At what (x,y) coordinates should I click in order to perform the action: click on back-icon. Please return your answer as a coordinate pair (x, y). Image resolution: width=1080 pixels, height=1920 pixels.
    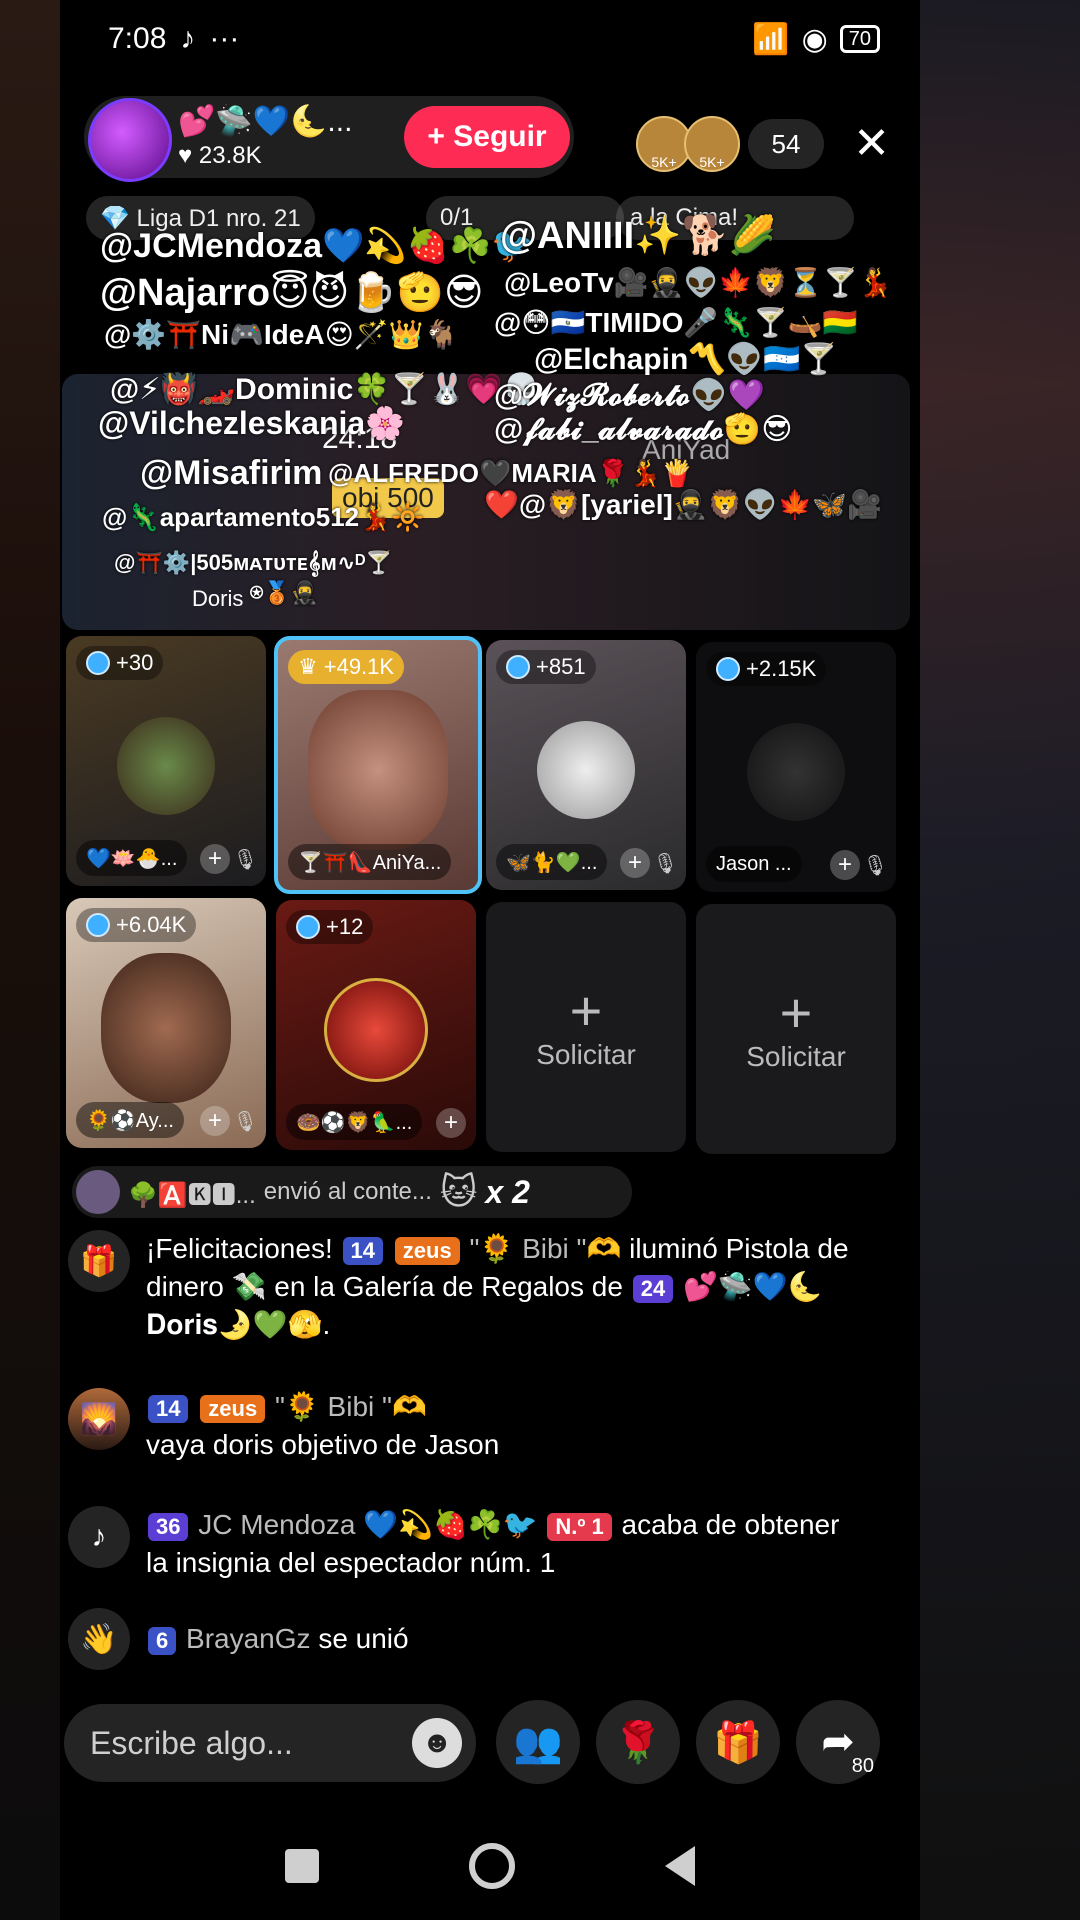
    Looking at the image, I should click on (680, 1866).